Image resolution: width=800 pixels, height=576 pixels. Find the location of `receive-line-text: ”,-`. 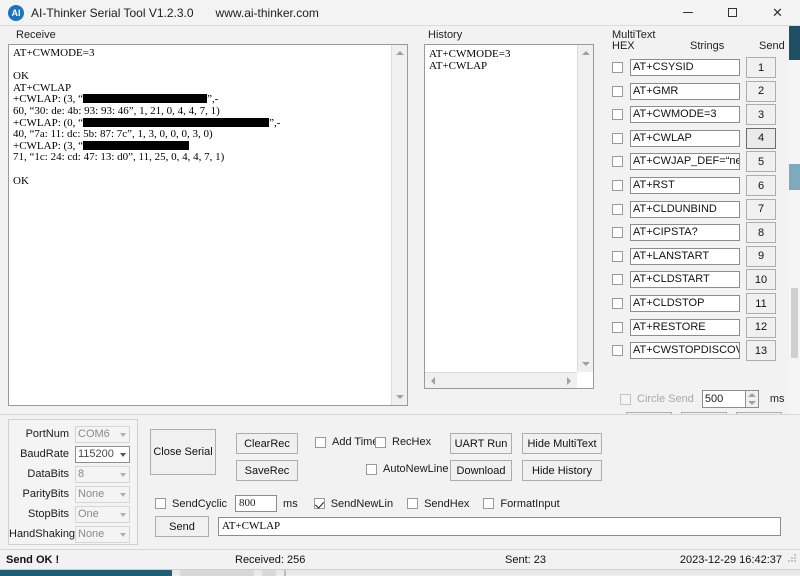

receive-line-text: ”,- is located at coordinates (275, 122).